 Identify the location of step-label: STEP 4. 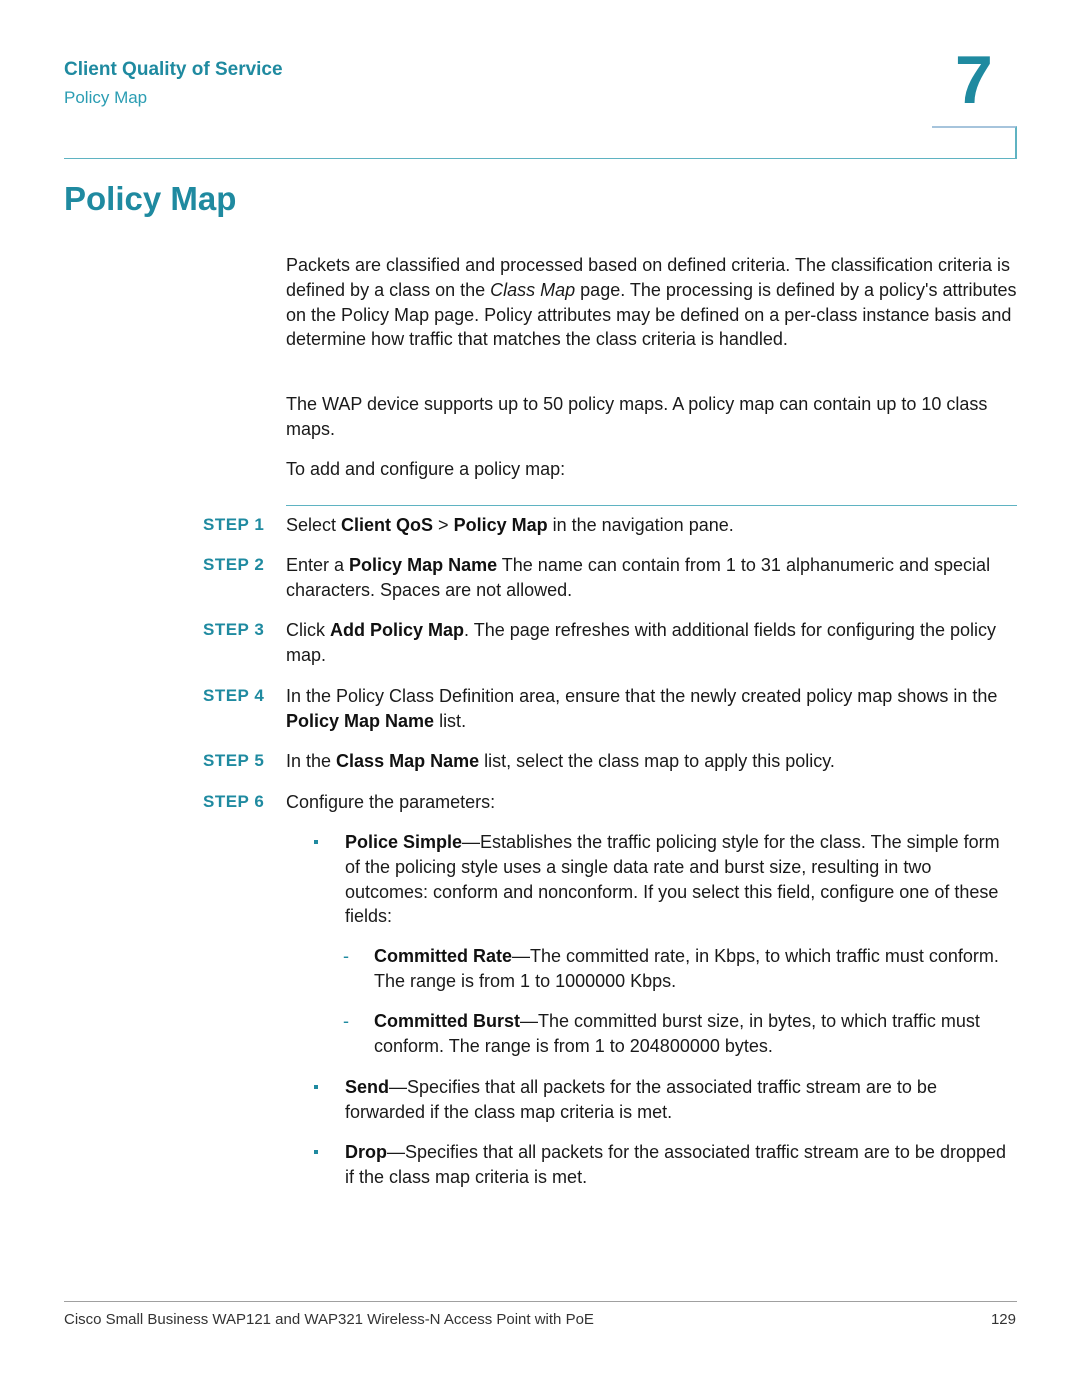
(234, 695).